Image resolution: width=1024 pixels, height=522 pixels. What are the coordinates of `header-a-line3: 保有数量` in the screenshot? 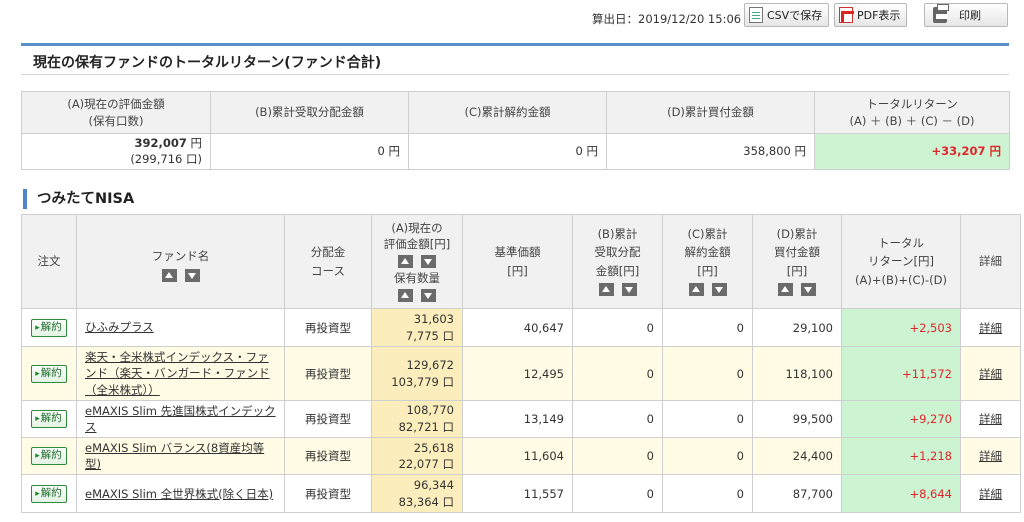 It's located at (417, 277).